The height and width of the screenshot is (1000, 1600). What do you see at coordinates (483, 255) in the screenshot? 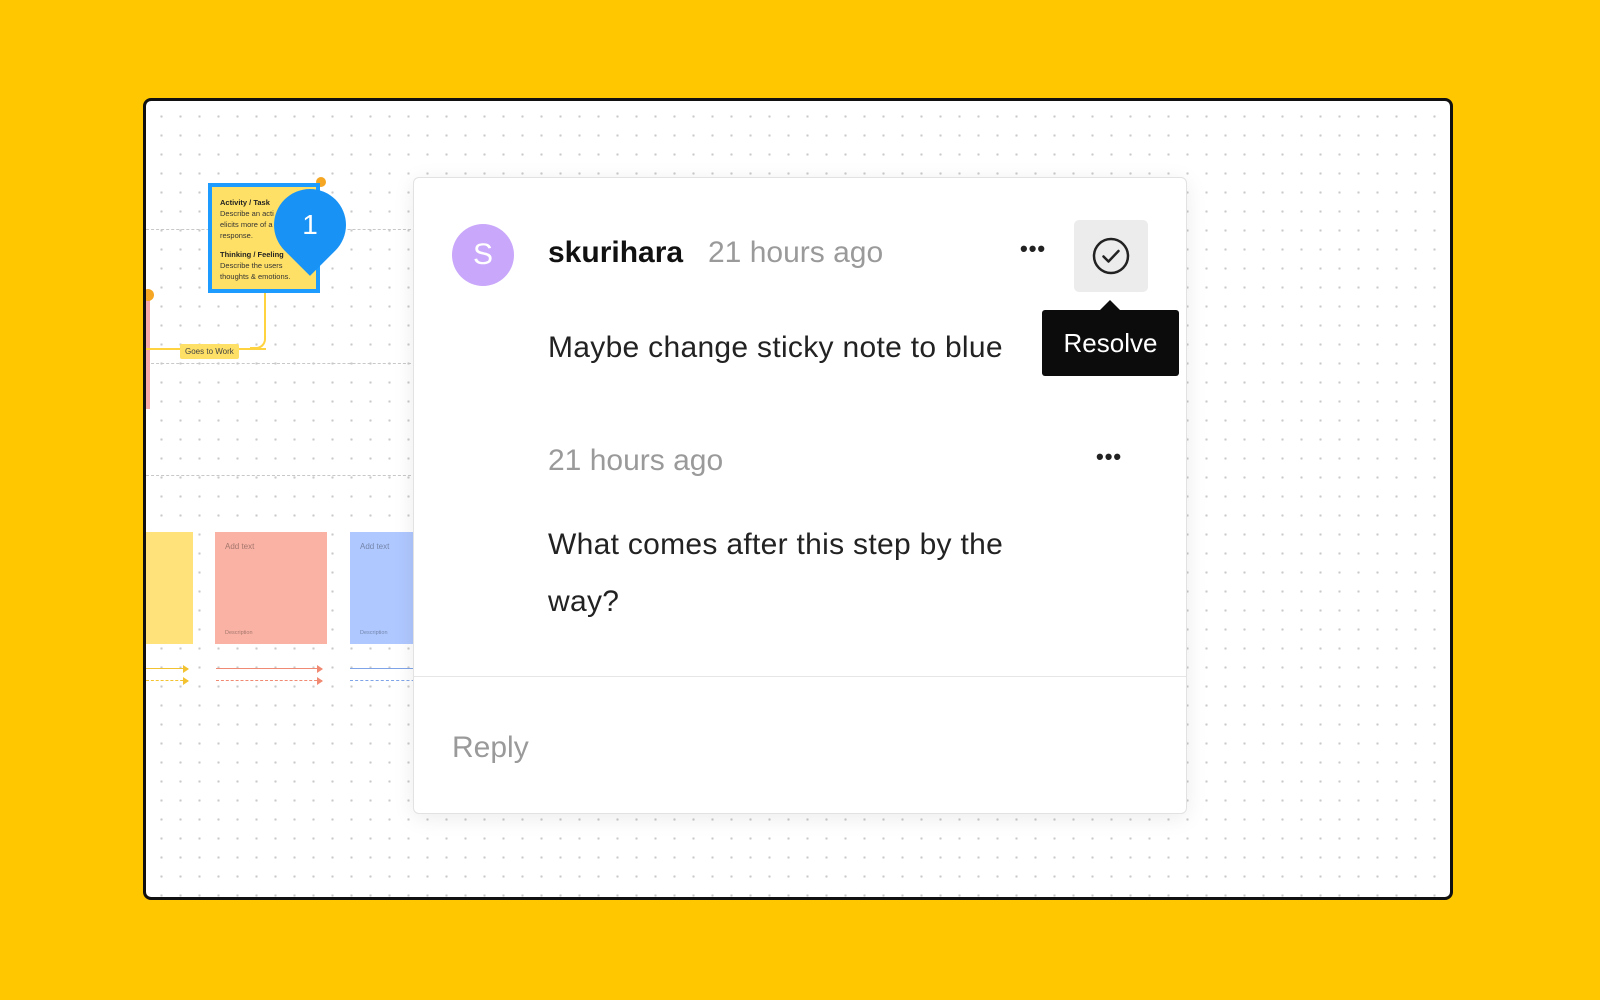
I see `avatar: S` at bounding box center [483, 255].